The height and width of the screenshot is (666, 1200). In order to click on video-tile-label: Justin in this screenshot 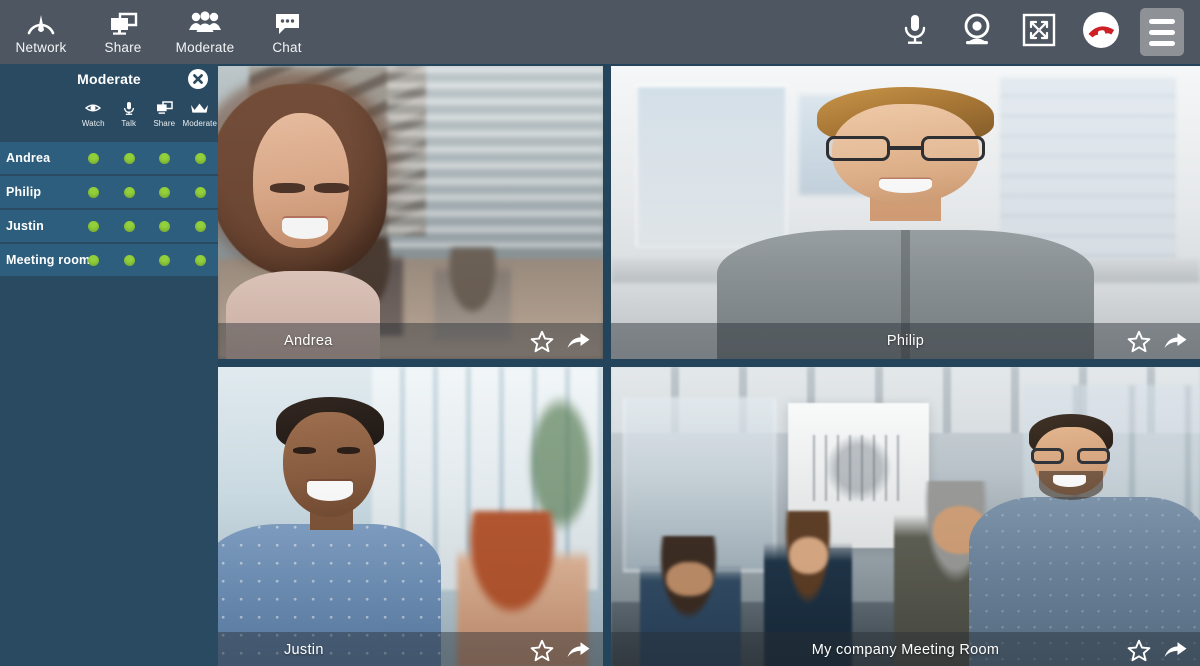, I will do `click(304, 650)`.